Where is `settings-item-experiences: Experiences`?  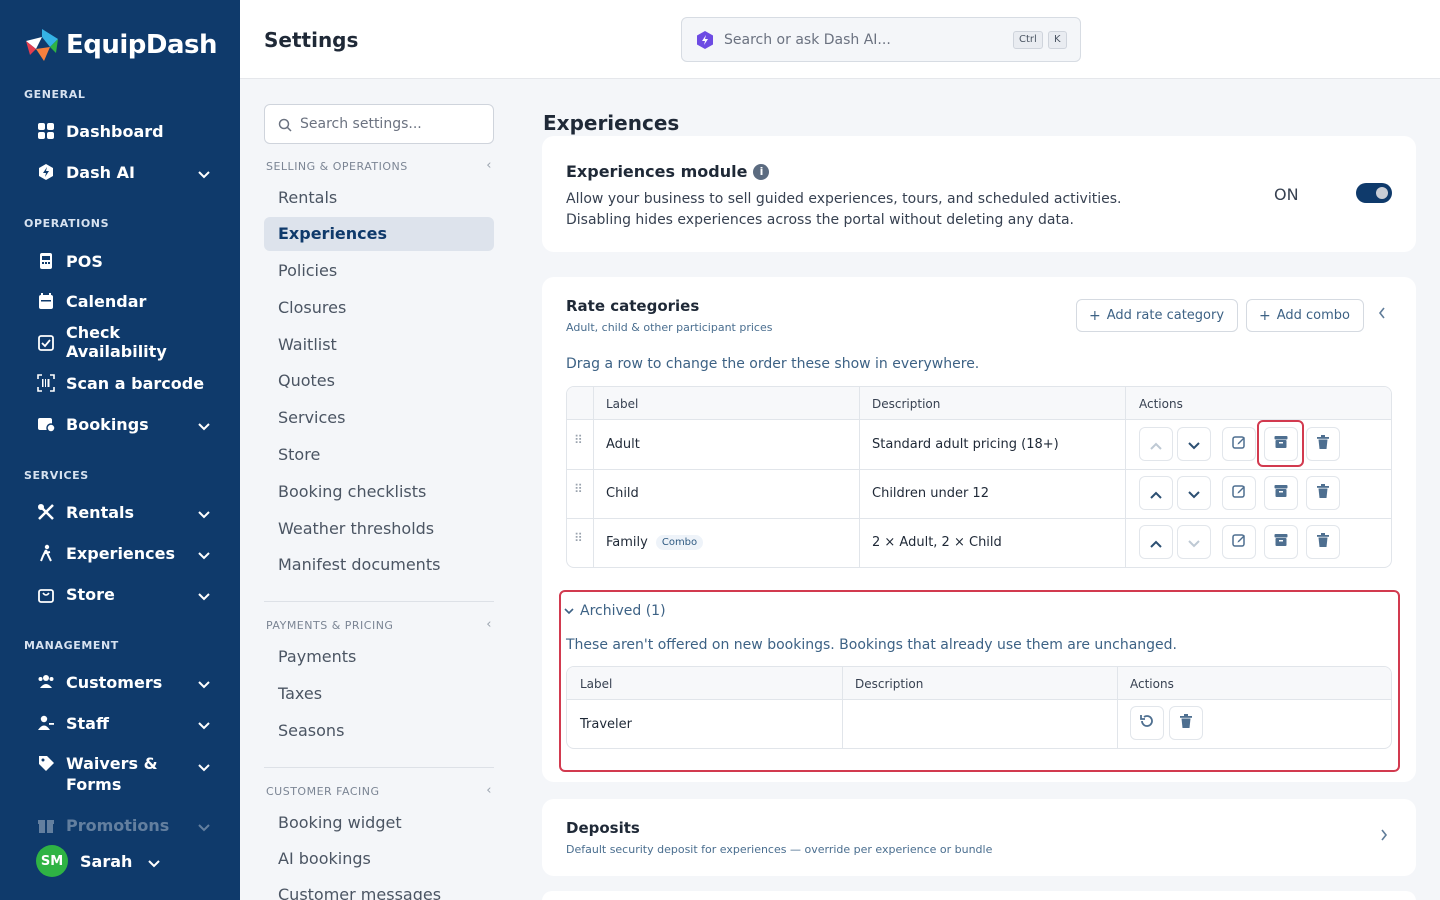
settings-item-experiences: Experiences is located at coordinates (332, 233).